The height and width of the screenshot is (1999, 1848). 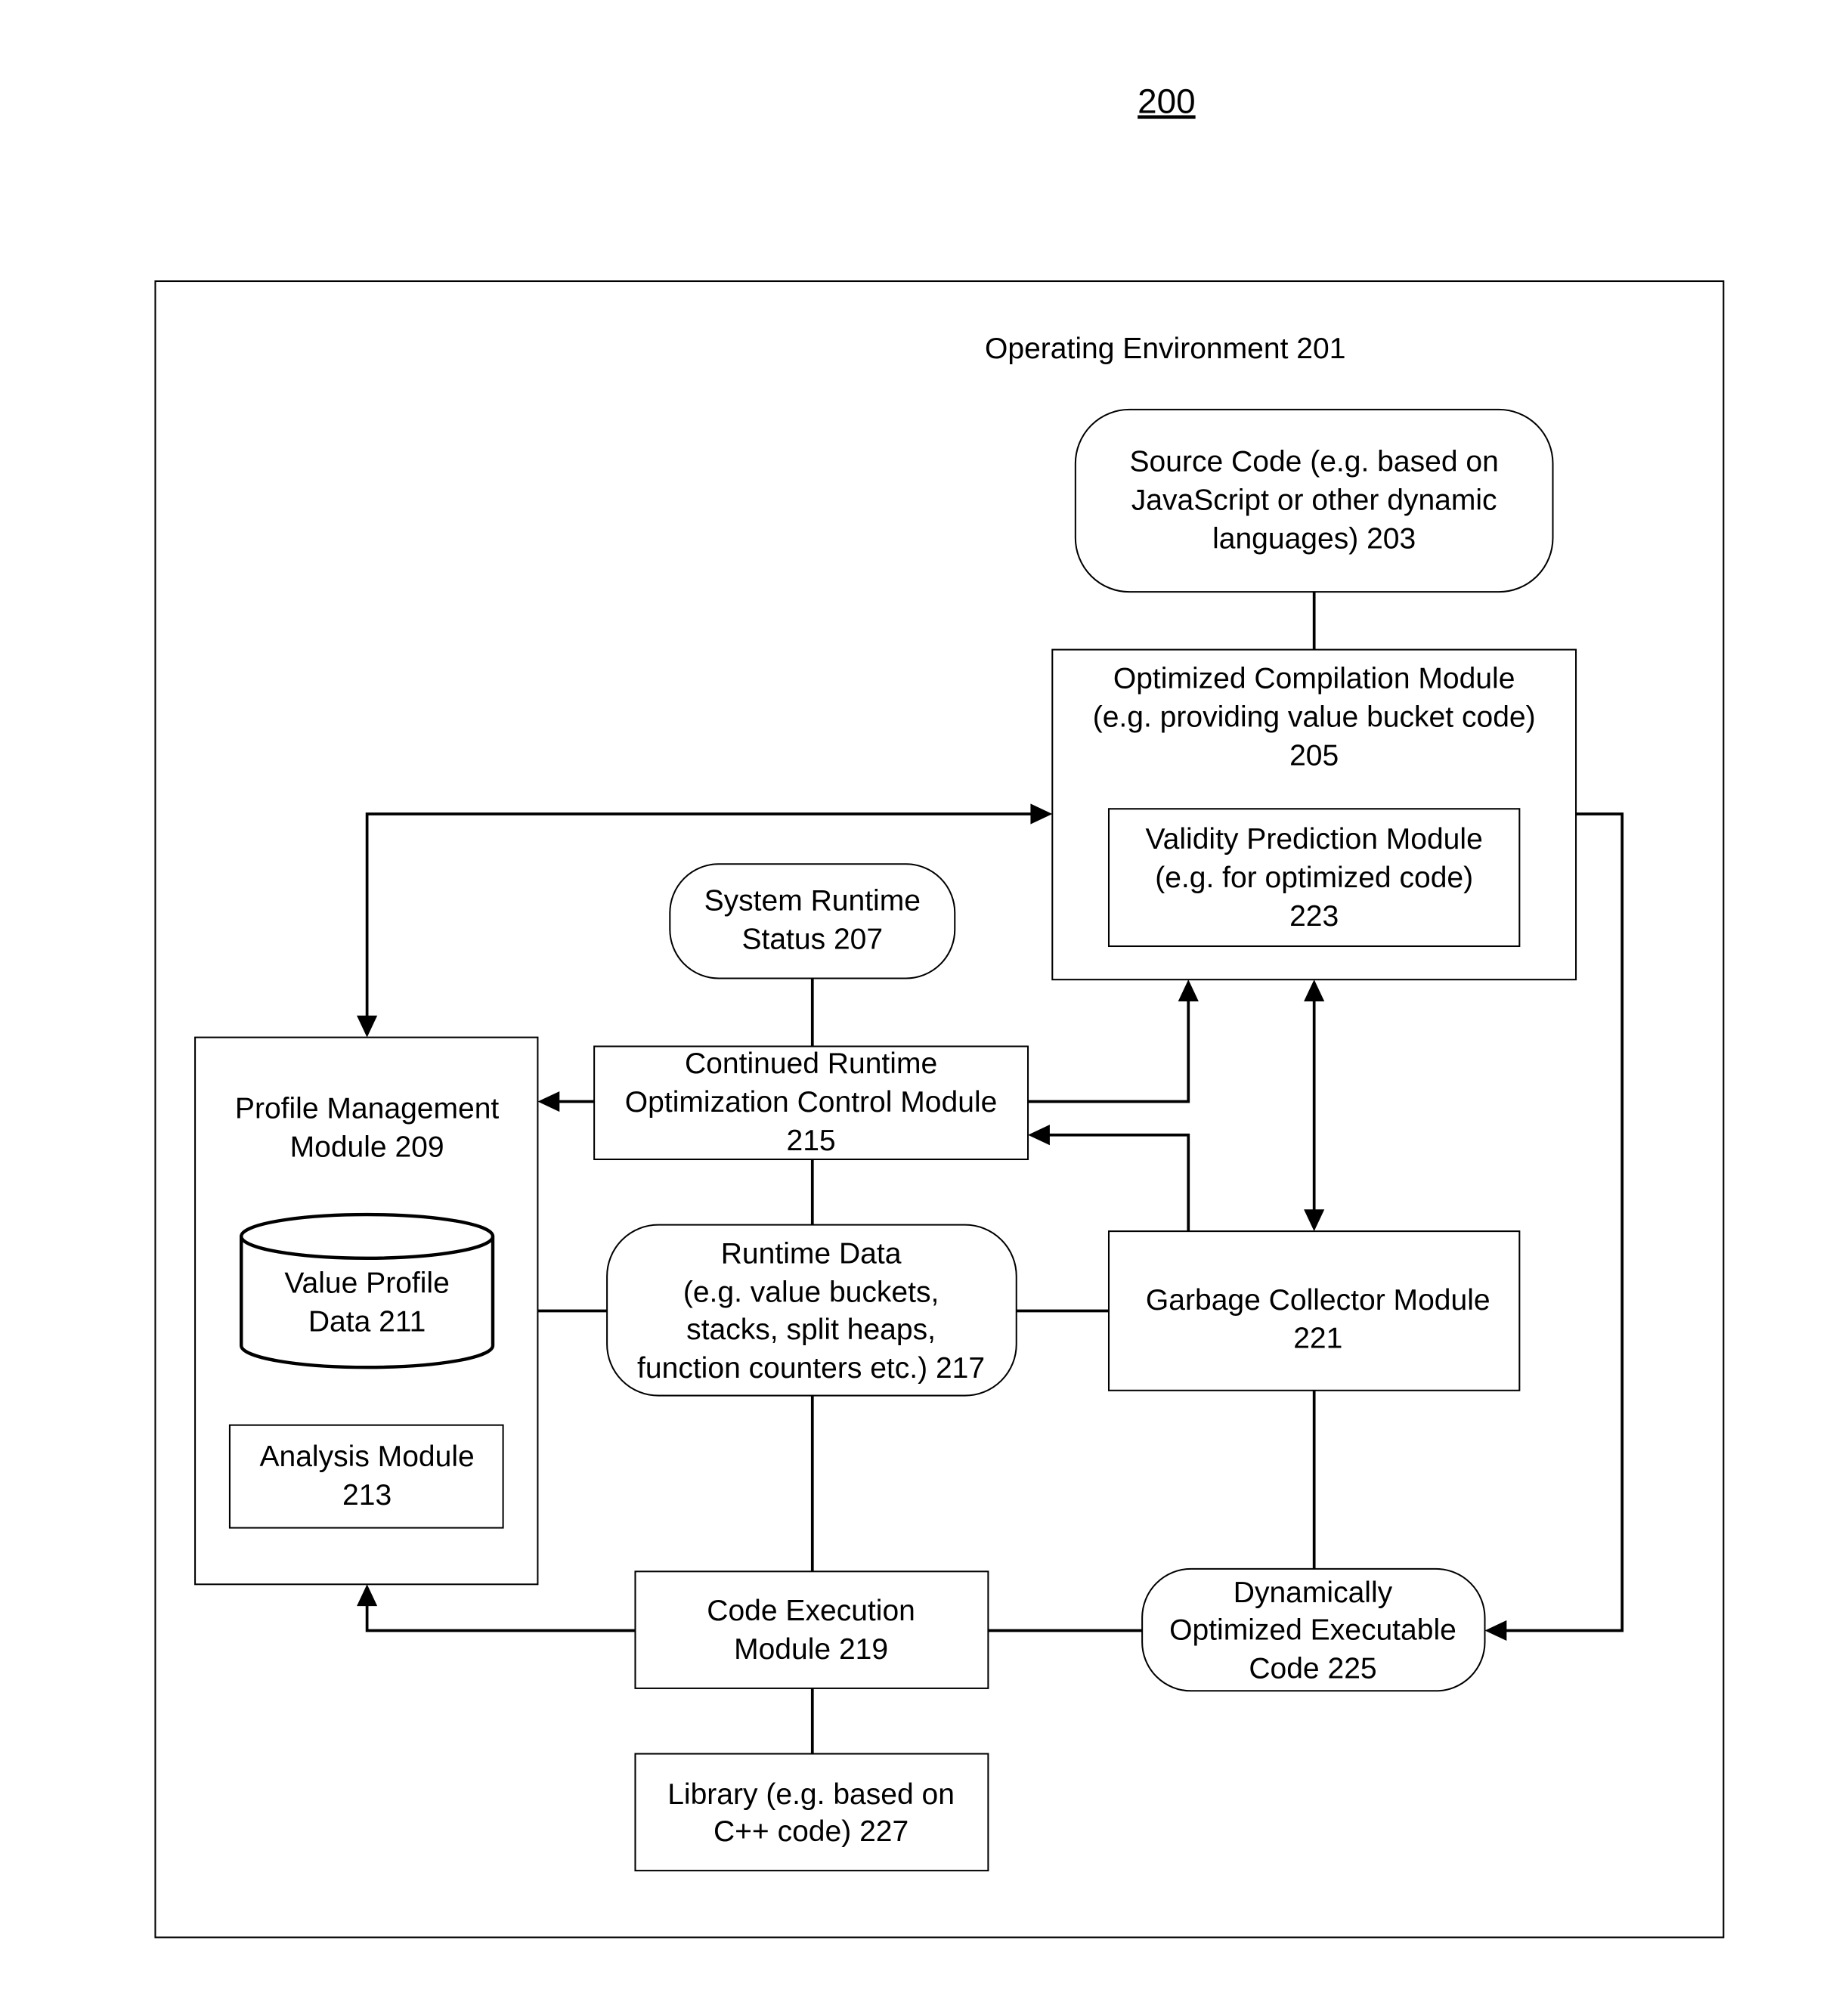 What do you see at coordinates (1041, 814) in the screenshot?
I see `arrowhead-into-compilation` at bounding box center [1041, 814].